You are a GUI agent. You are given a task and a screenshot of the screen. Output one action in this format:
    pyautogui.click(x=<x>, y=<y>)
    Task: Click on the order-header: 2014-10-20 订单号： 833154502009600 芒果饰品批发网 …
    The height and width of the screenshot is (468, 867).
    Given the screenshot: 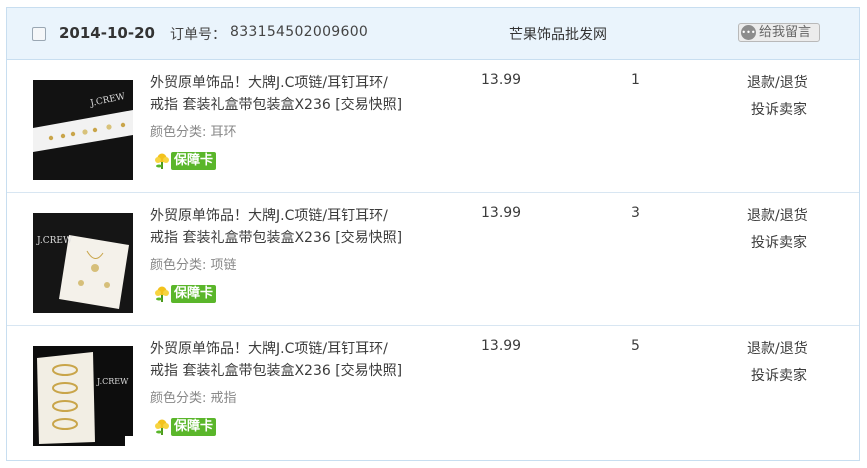 What is the action you would take?
    pyautogui.click(x=433, y=34)
    